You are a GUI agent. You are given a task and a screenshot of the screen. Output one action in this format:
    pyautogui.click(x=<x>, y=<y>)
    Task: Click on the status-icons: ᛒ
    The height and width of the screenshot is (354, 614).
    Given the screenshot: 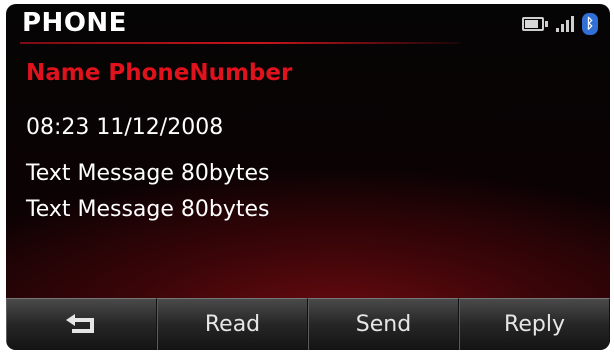 What is the action you would take?
    pyautogui.click(x=560, y=24)
    